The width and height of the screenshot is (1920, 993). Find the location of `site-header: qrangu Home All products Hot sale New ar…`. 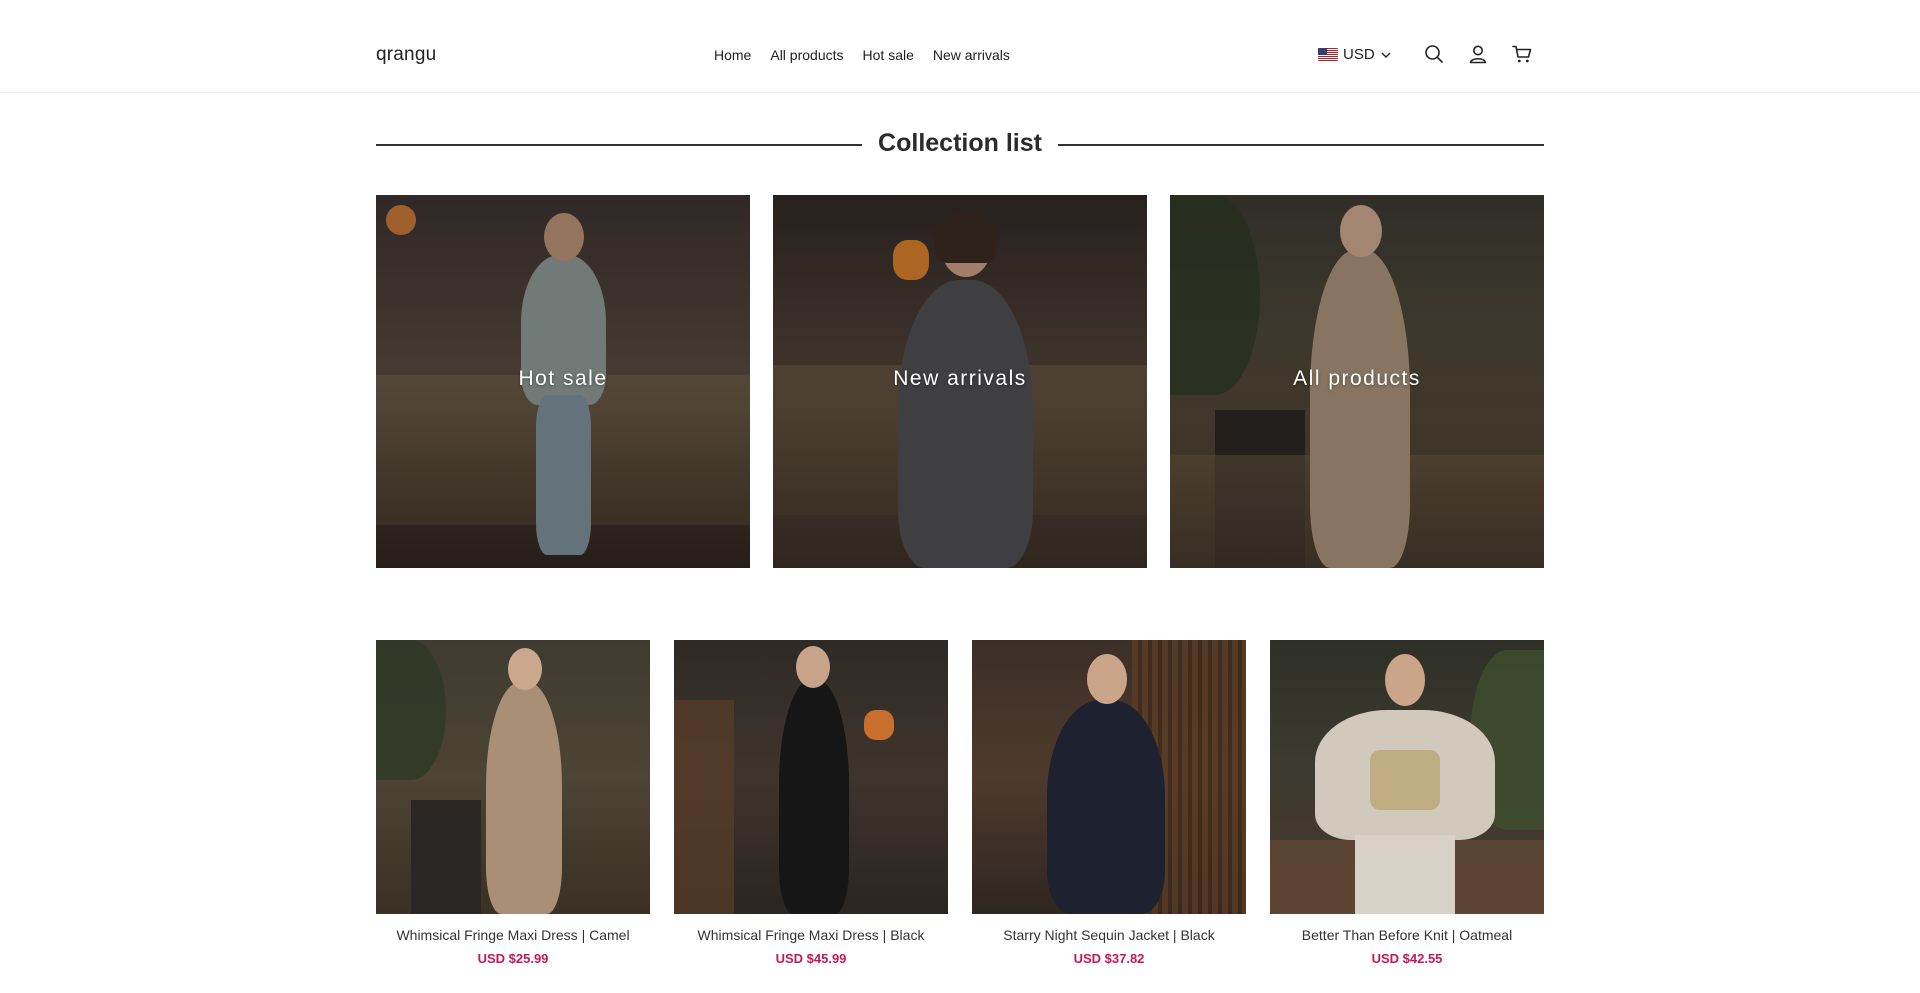

site-header: qrangu Home All products Hot sale New ar… is located at coordinates (960, 46).